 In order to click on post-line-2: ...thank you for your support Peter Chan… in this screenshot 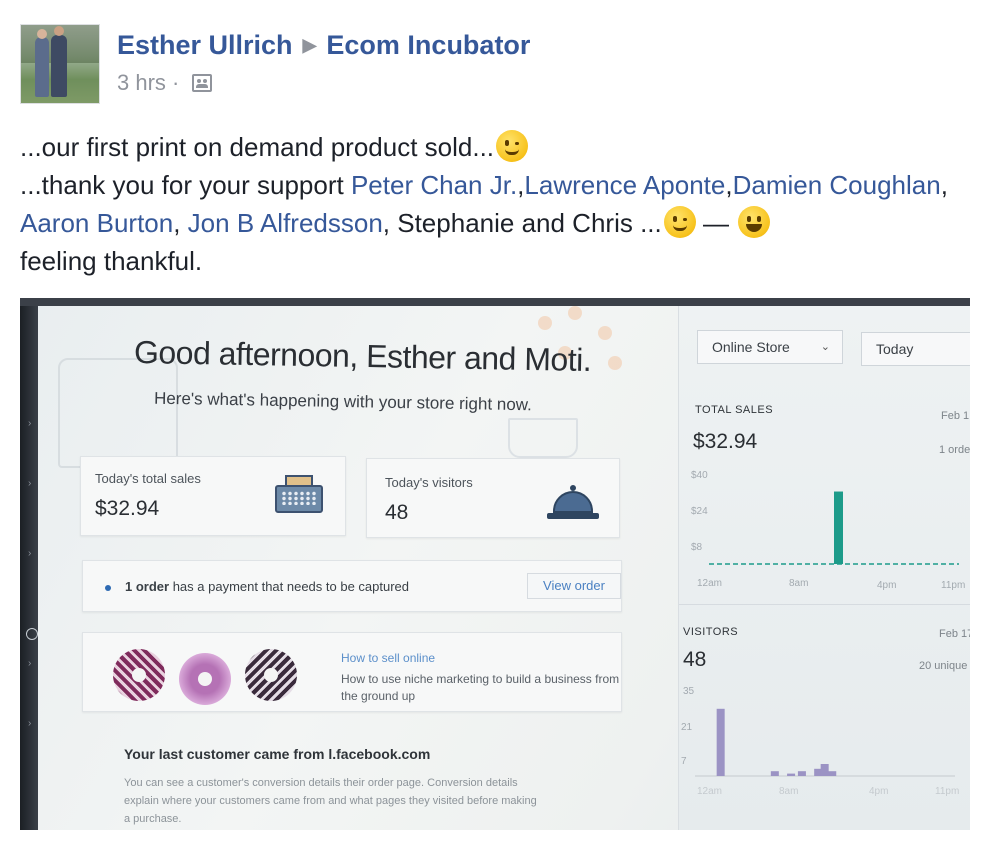, I will do `click(495, 204)`.